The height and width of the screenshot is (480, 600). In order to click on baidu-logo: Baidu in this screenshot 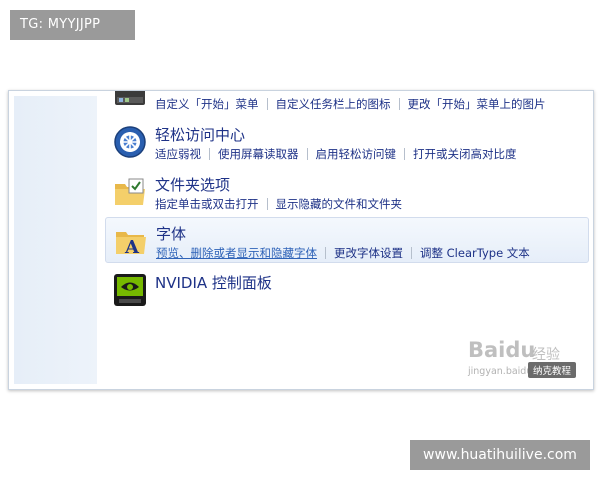, I will do `click(502, 350)`.